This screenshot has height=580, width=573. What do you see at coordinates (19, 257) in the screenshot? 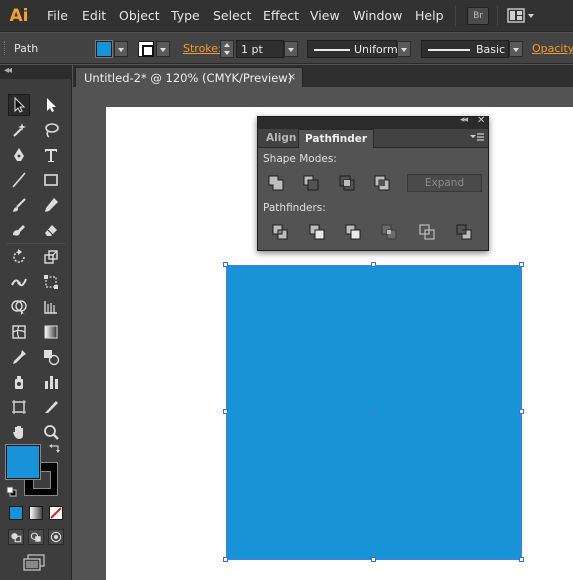
I see `rotate-tool-icon` at bounding box center [19, 257].